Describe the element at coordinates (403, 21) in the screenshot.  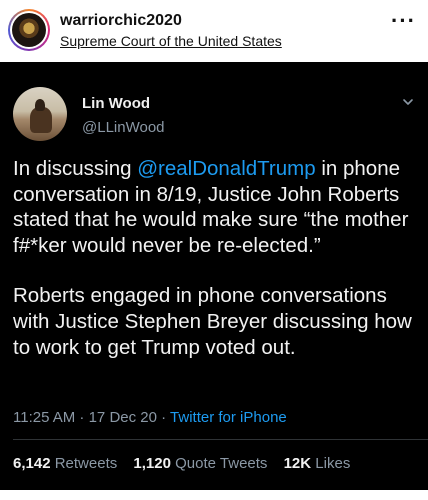
I see `more-horizontal-icon: ···` at that location.